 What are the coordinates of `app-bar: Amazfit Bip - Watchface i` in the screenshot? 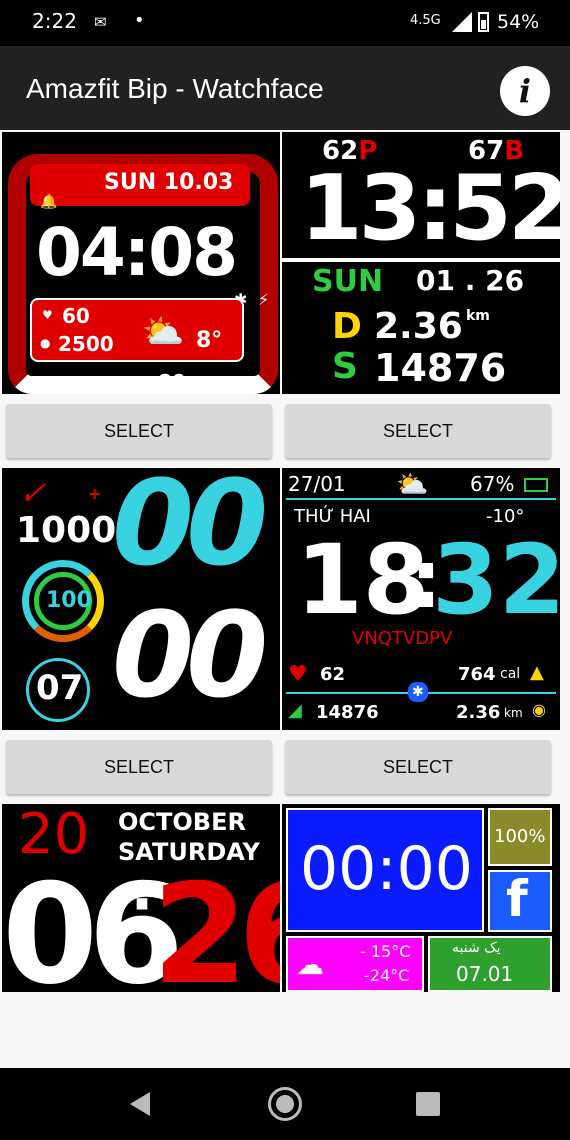 It's located at (285, 88).